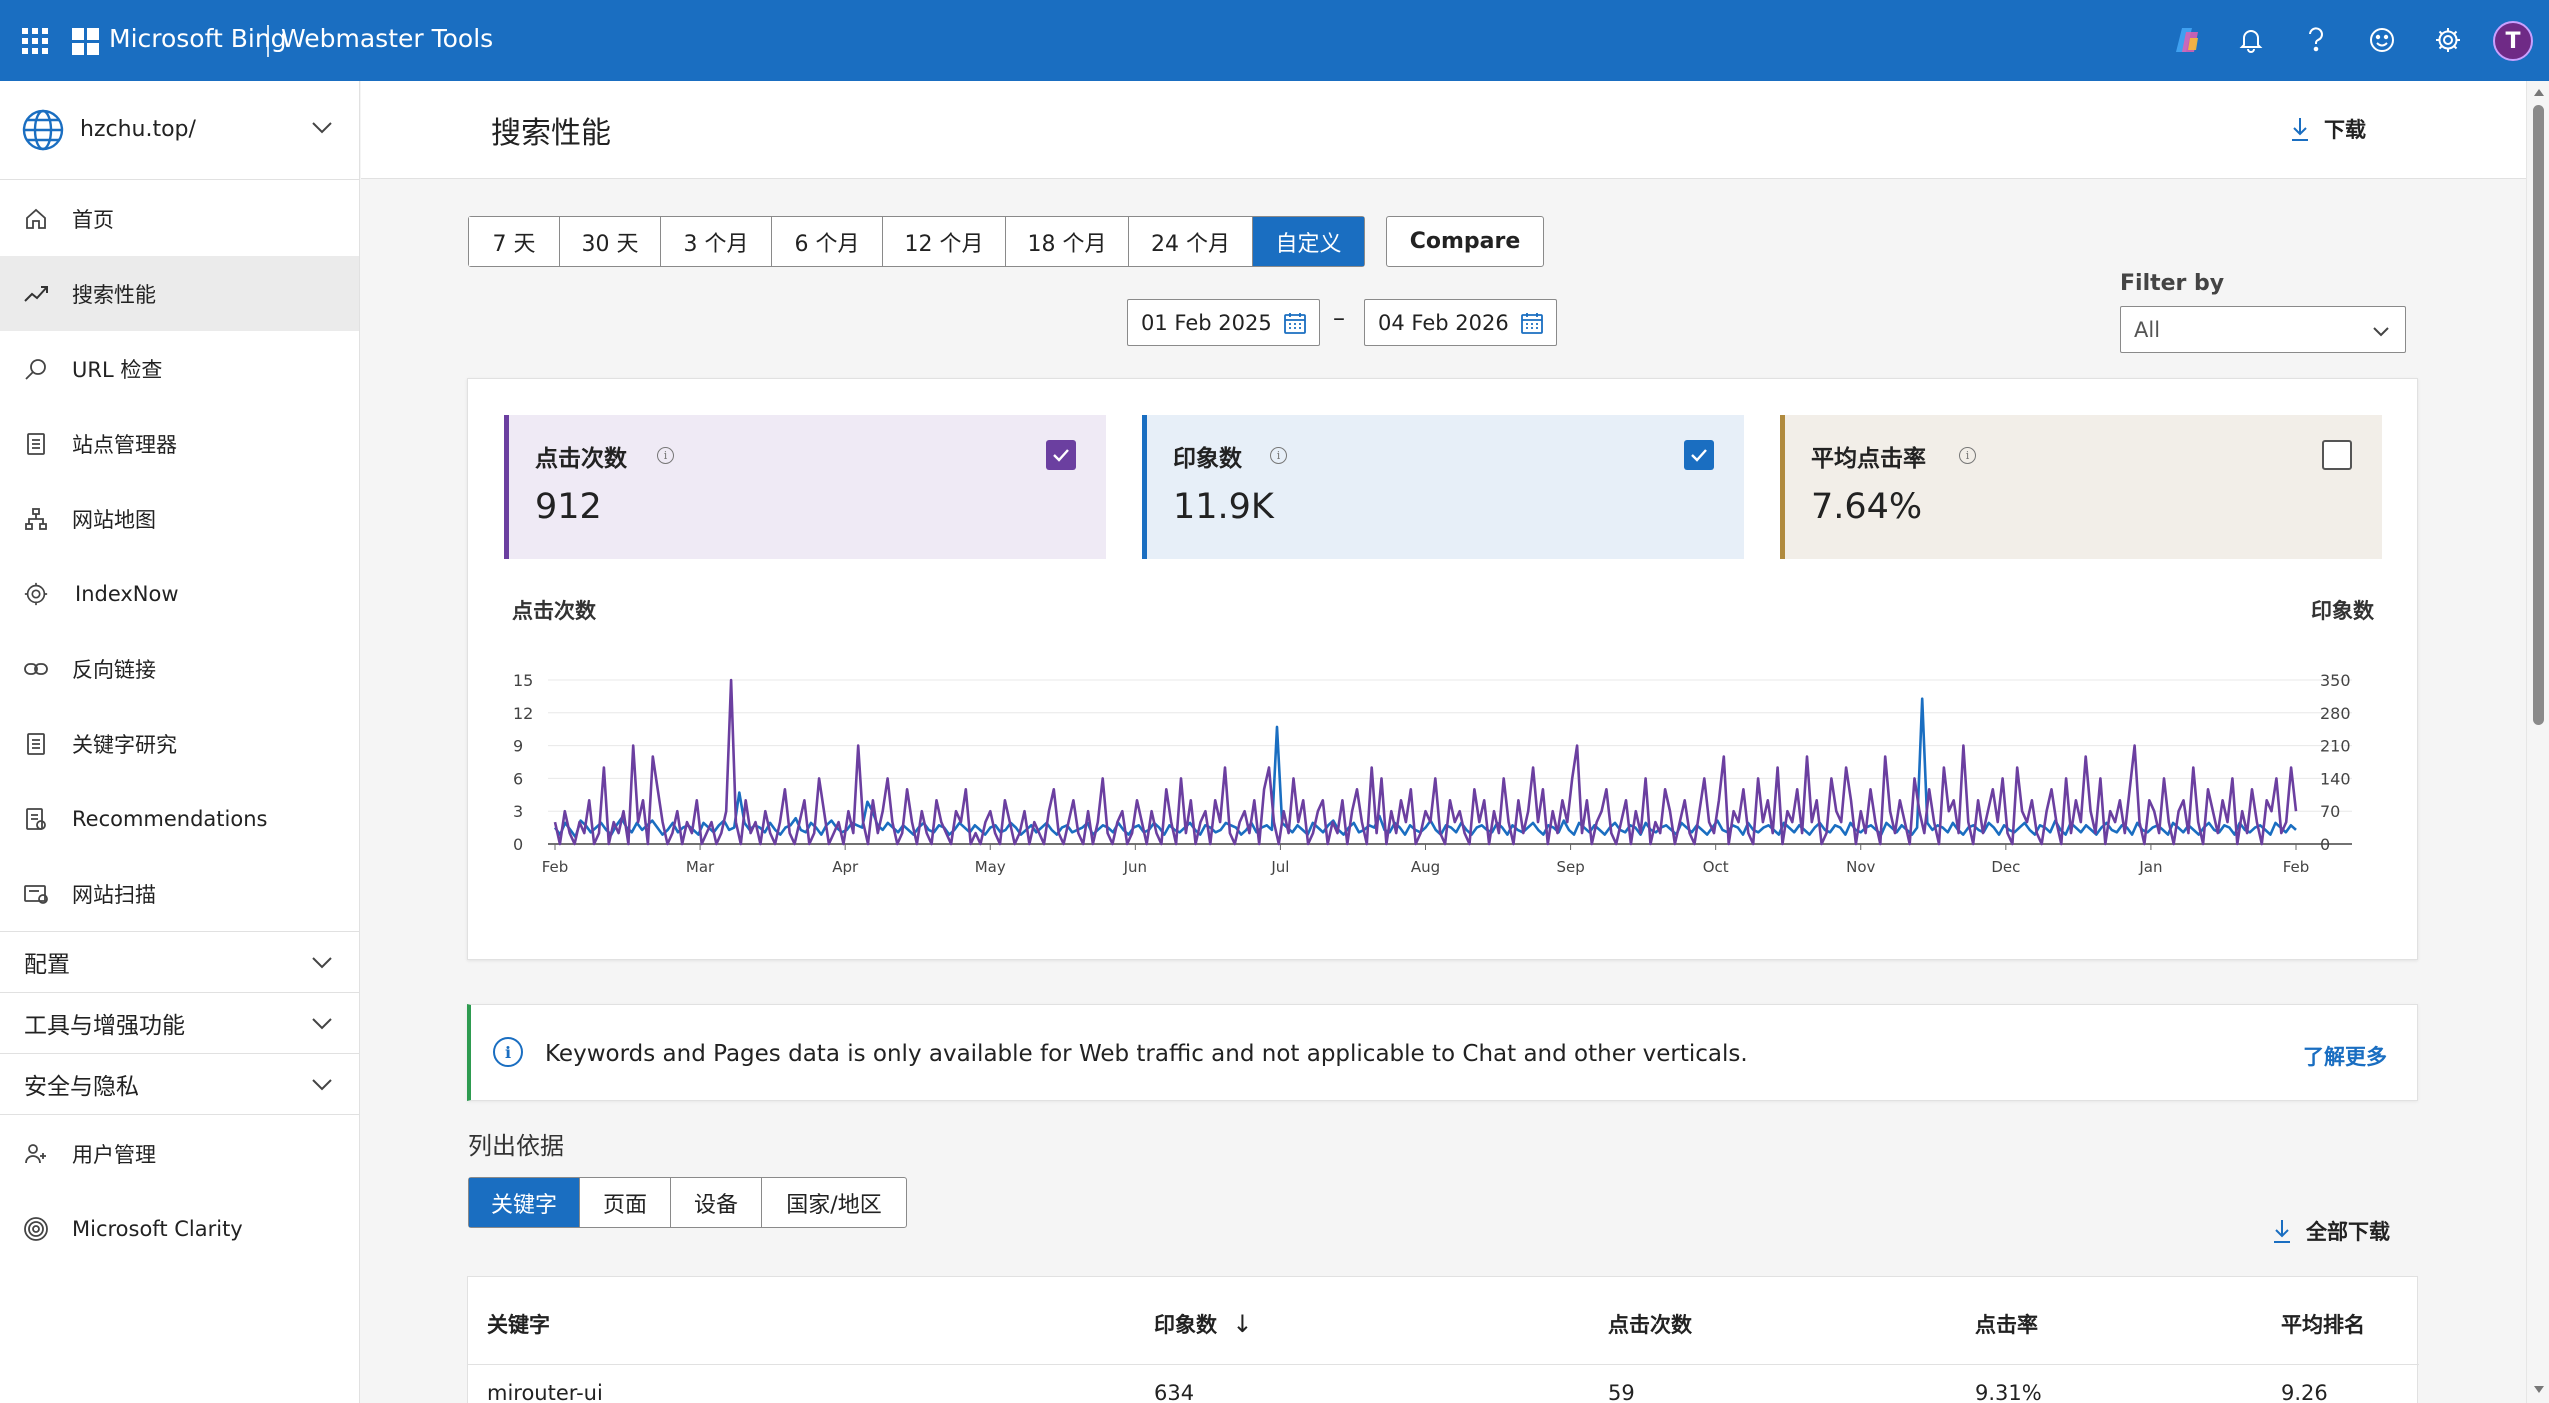 The height and width of the screenshot is (1403, 2549). I want to click on sidebar-item-label: 网站扫描, so click(114, 894).